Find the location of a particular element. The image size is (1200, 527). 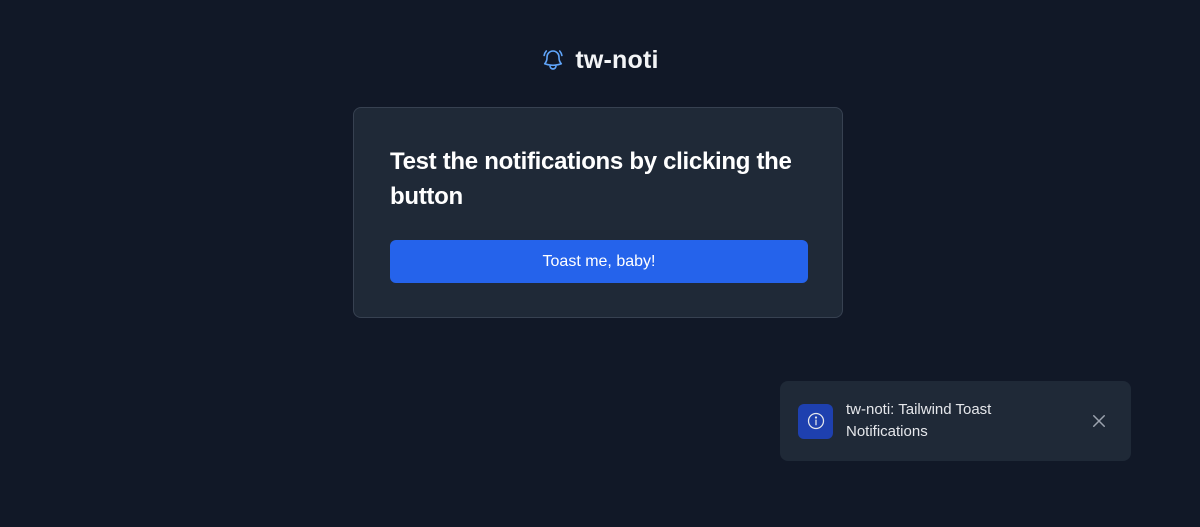

info-icon is located at coordinates (815, 421).